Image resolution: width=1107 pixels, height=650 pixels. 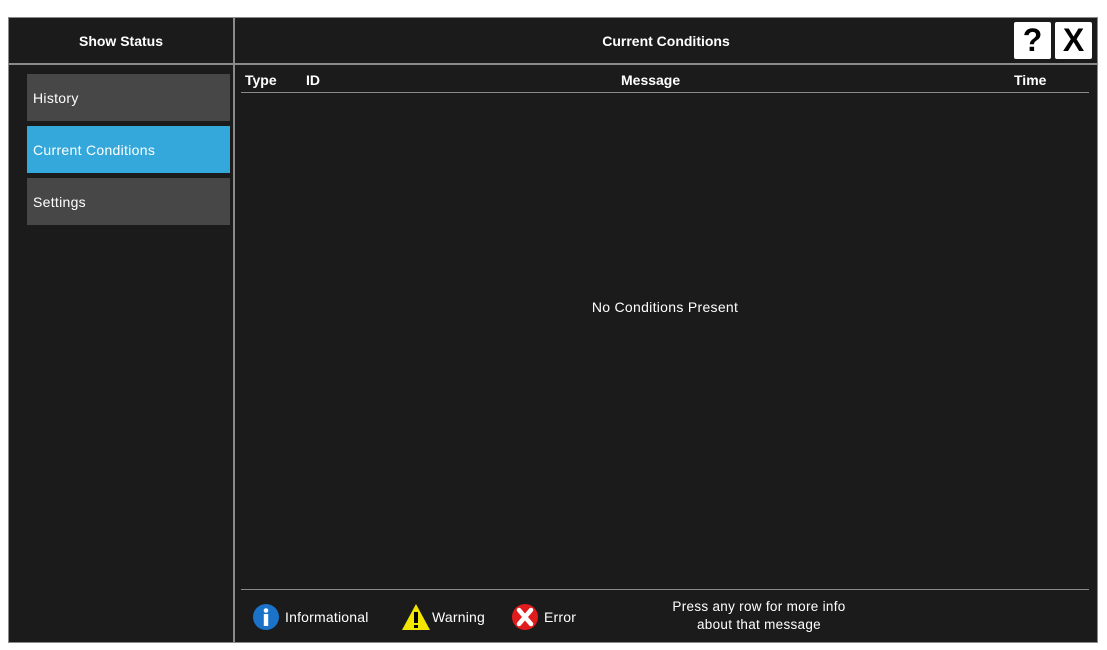 I want to click on column-header-id: ID, so click(x=313, y=80).